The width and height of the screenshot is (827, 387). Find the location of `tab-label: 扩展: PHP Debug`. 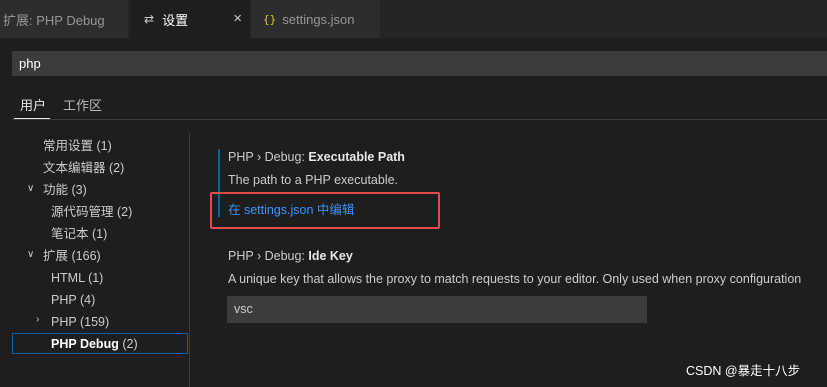

tab-label: 扩展: PHP Debug is located at coordinates (54, 20).